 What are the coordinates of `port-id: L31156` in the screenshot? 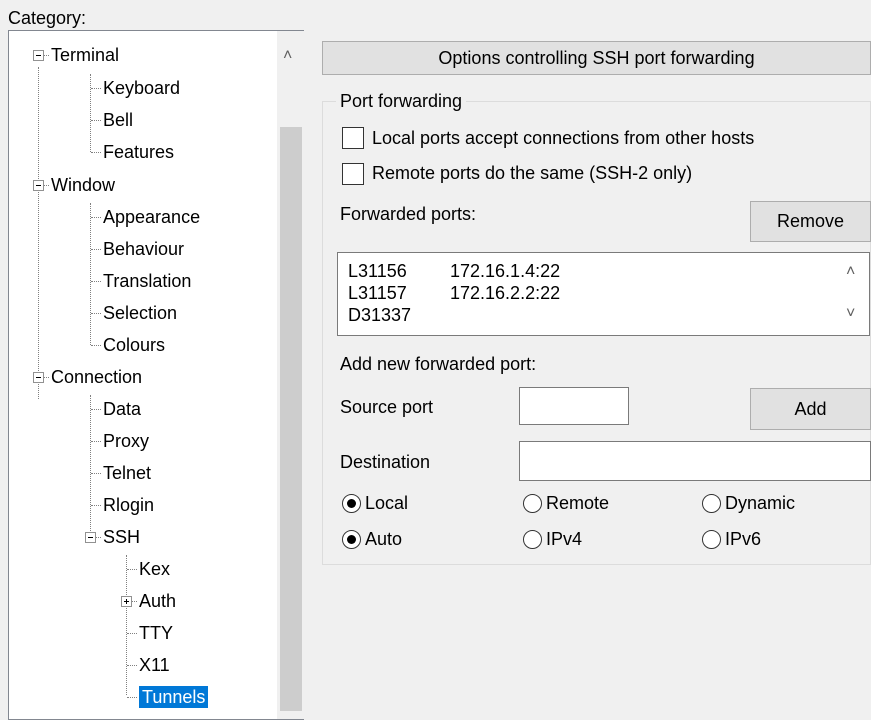 It's located at (377, 271).